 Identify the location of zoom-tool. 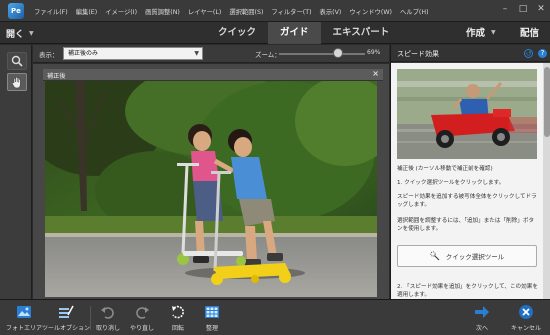
(17, 61).